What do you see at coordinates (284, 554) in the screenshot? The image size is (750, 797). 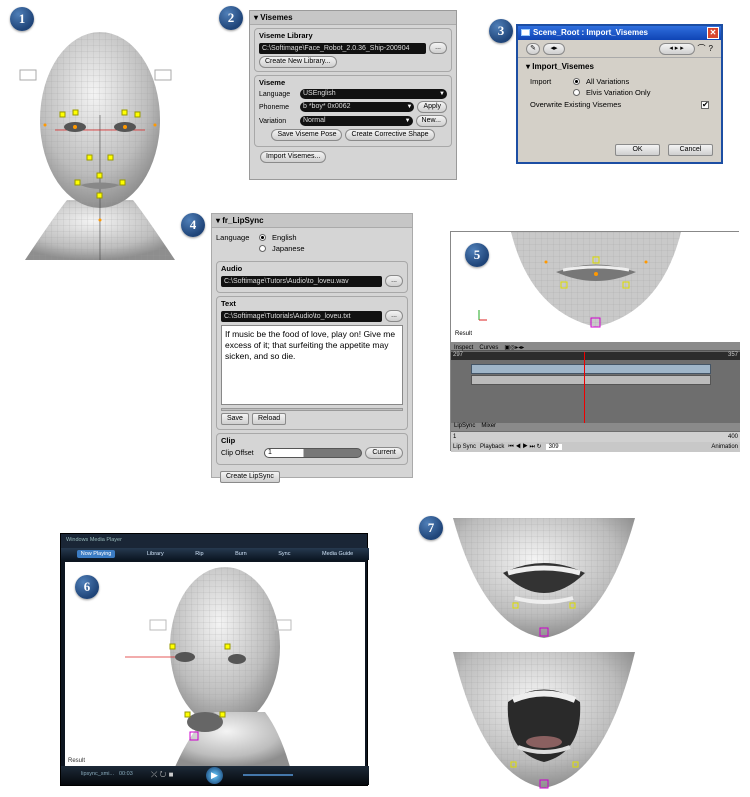 I see `tab-sync: Sync` at bounding box center [284, 554].